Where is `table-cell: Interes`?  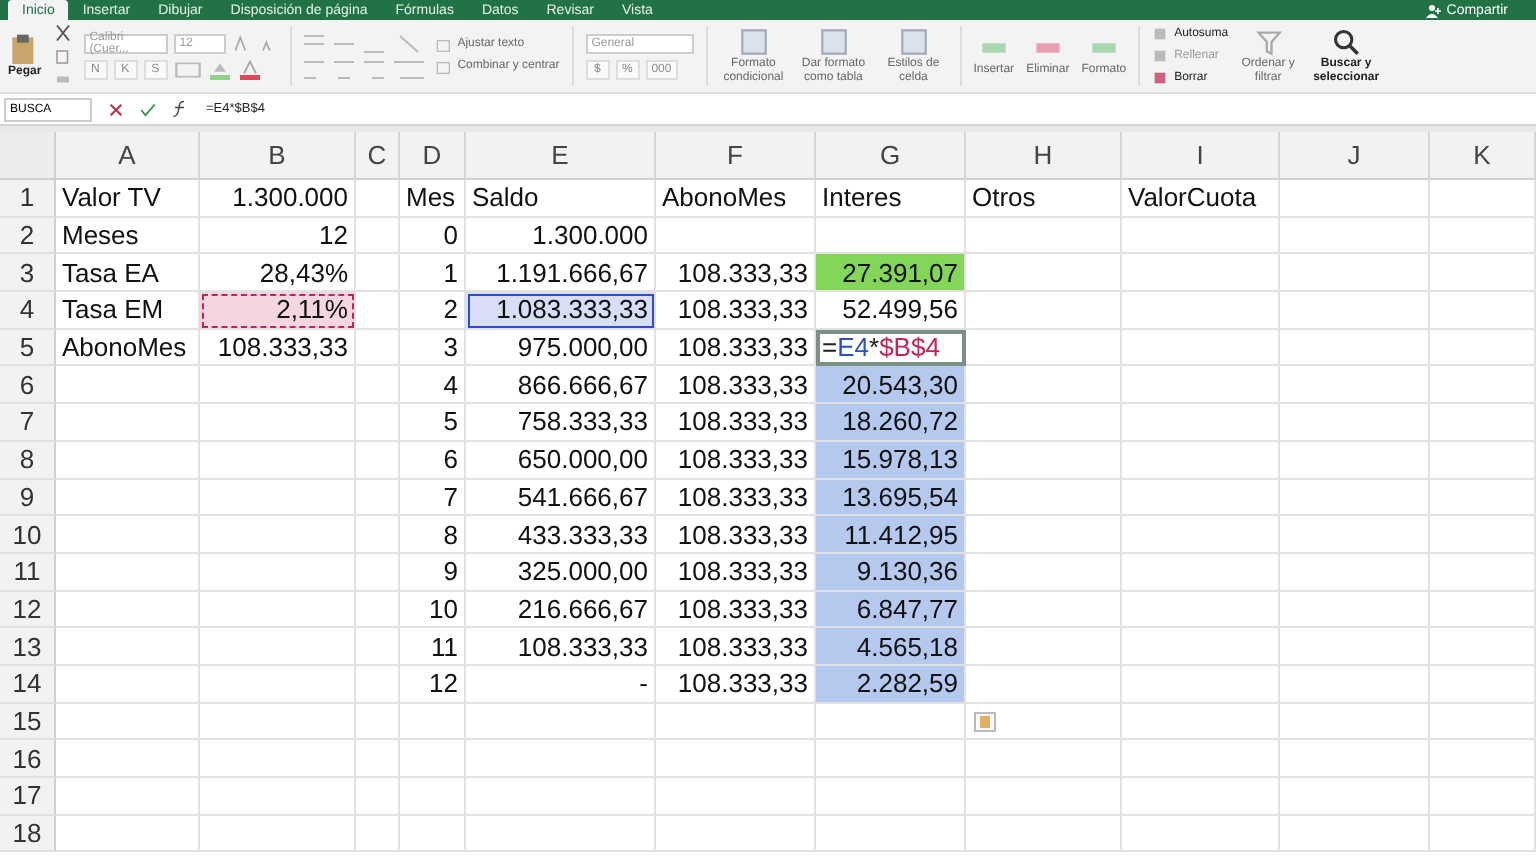
table-cell: Interes is located at coordinates (891, 199).